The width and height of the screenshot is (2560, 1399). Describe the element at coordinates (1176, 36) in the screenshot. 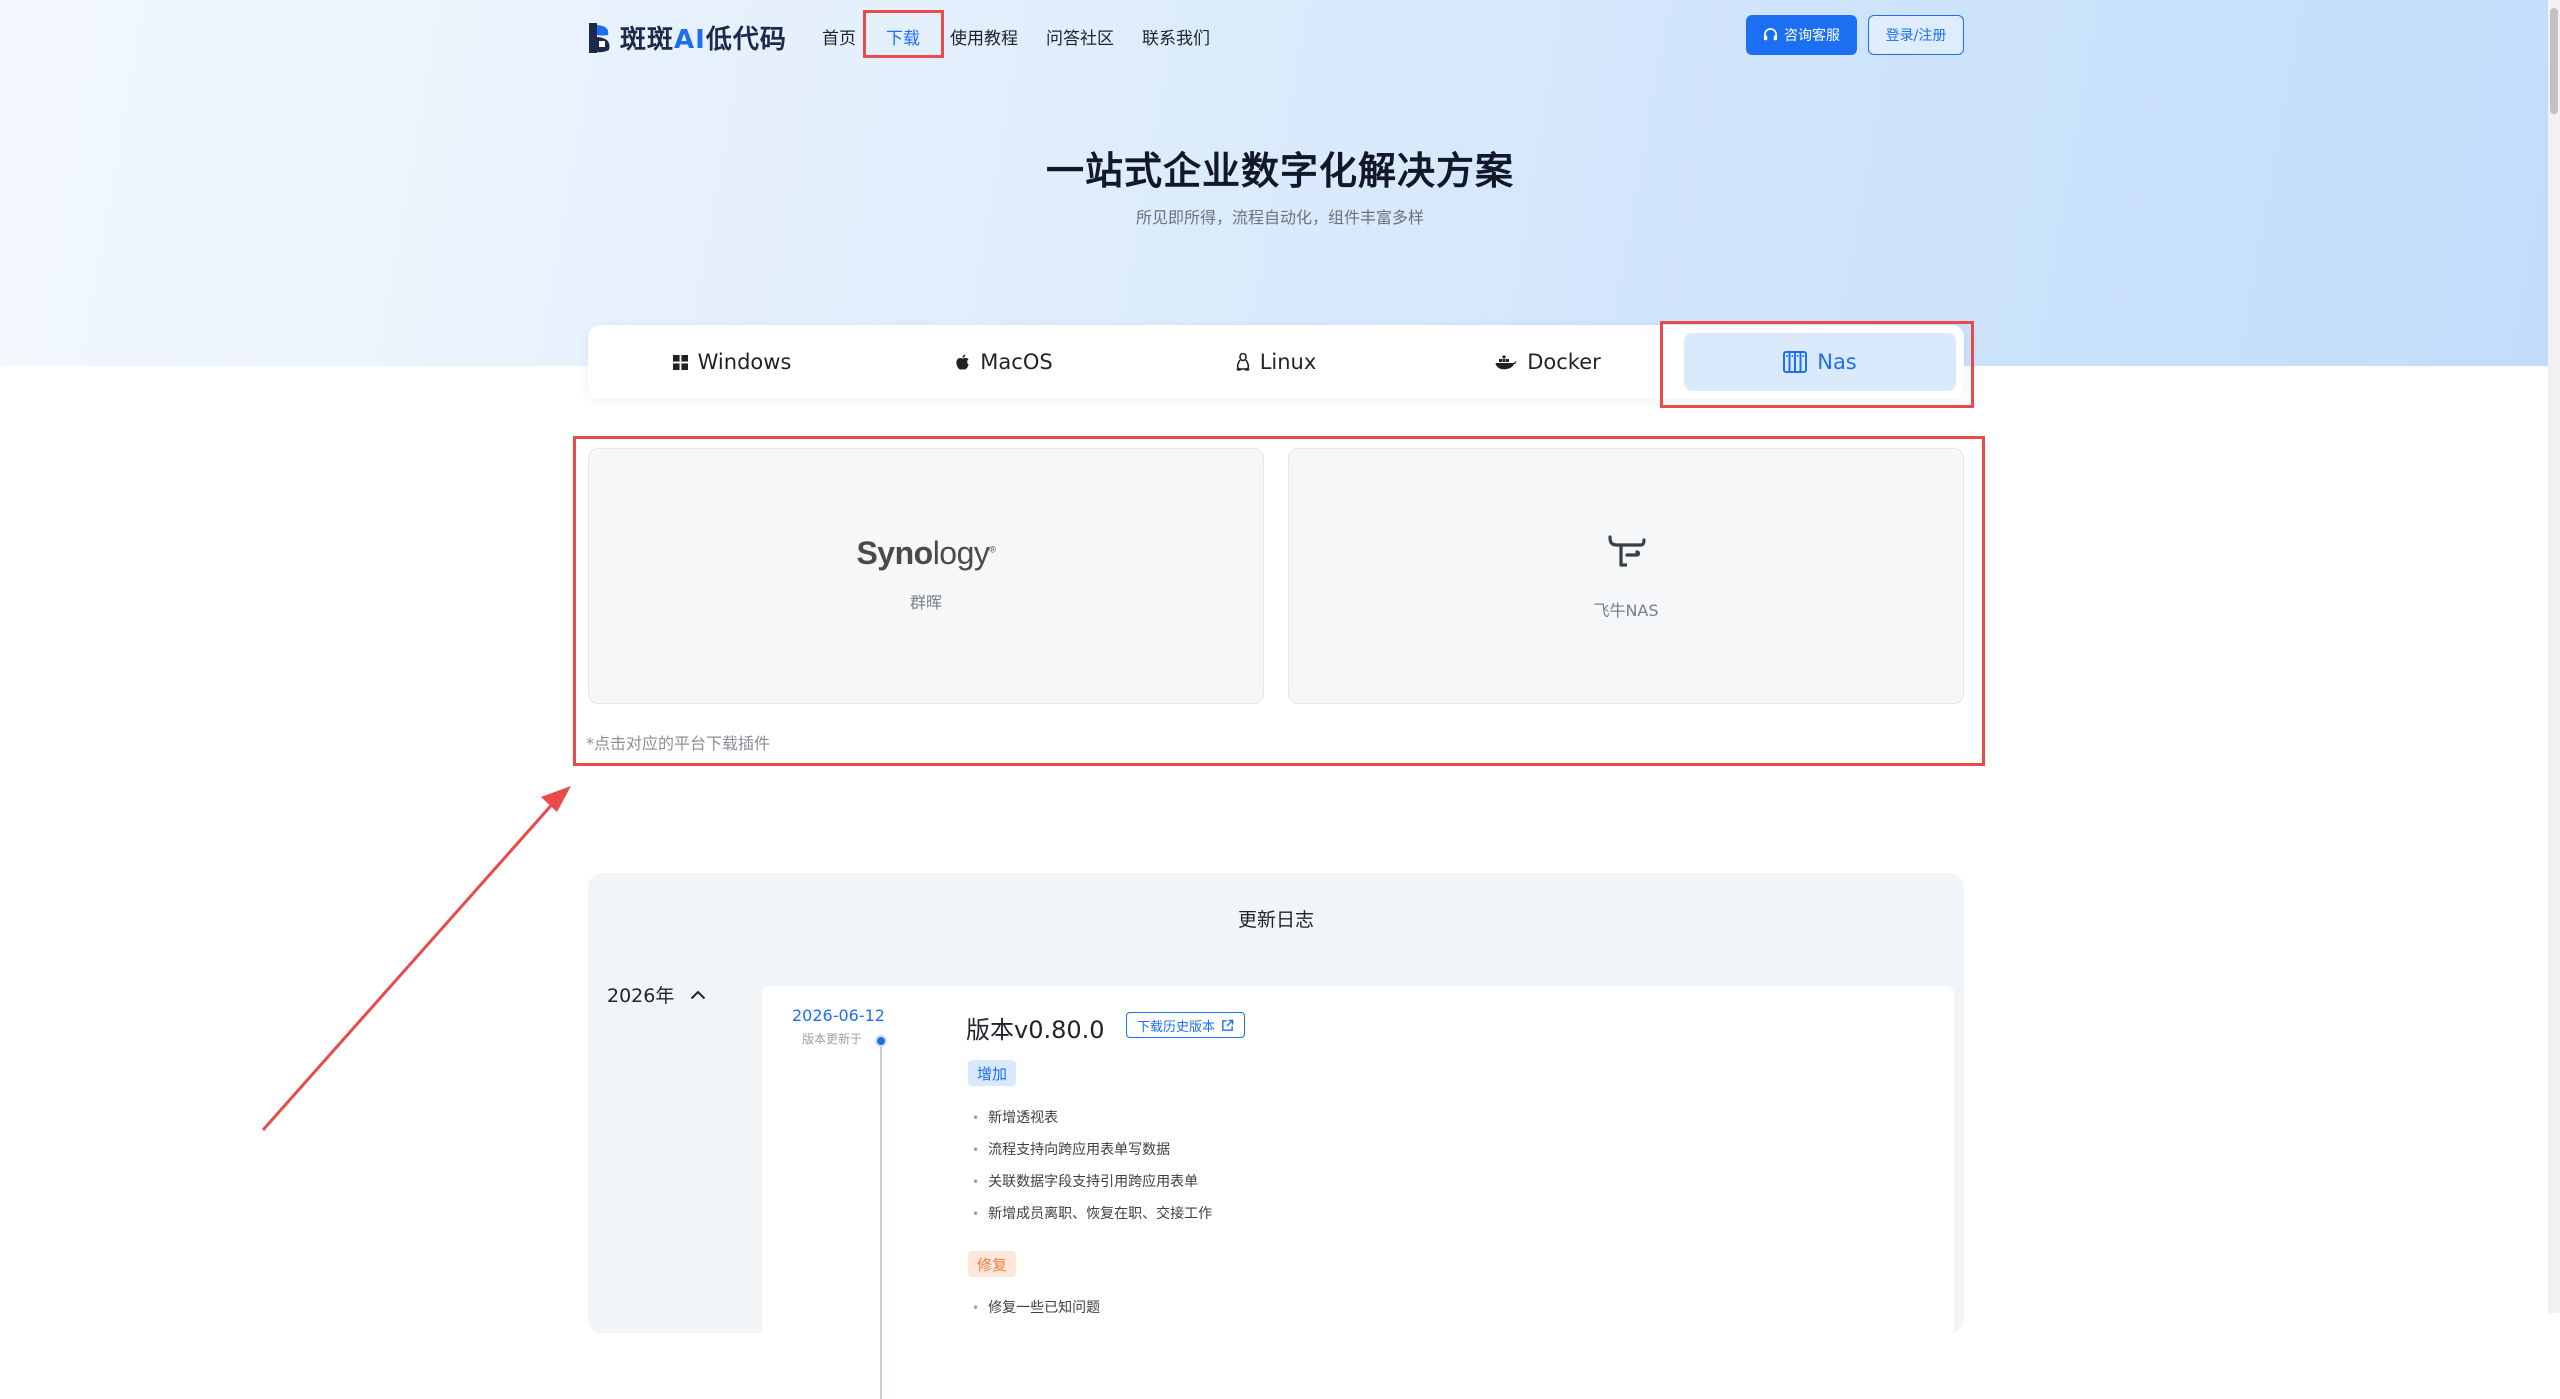

I see `nav-item-contact: 联系我们` at that location.